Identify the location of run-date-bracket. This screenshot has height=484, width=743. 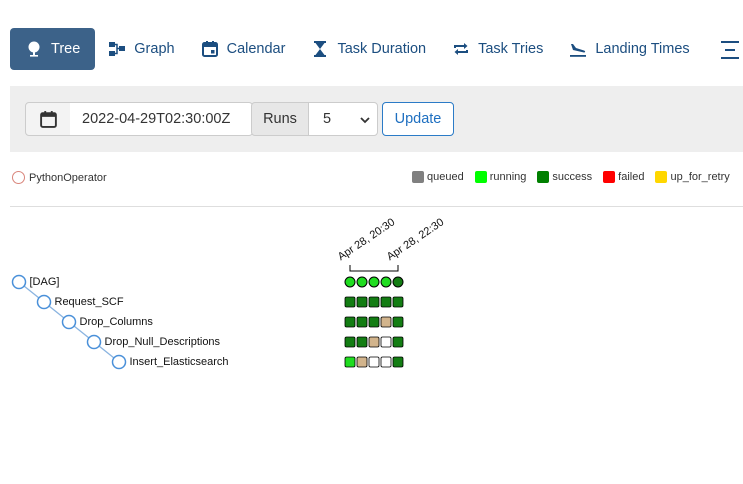
(374, 268).